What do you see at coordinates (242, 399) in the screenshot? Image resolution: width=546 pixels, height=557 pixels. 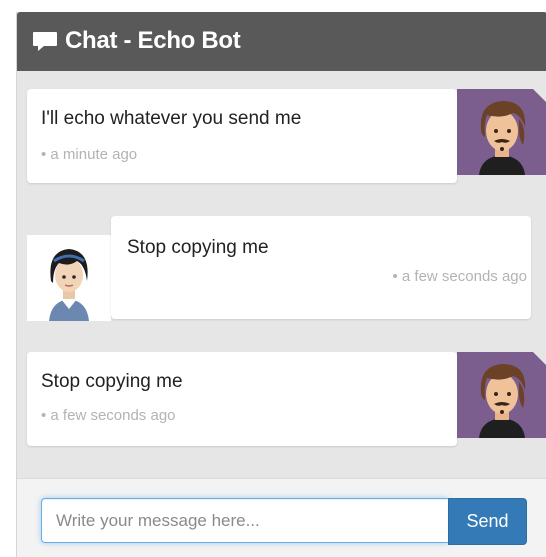 I see `chat-message-bot: Stop copying me • a few seconds ago` at bounding box center [242, 399].